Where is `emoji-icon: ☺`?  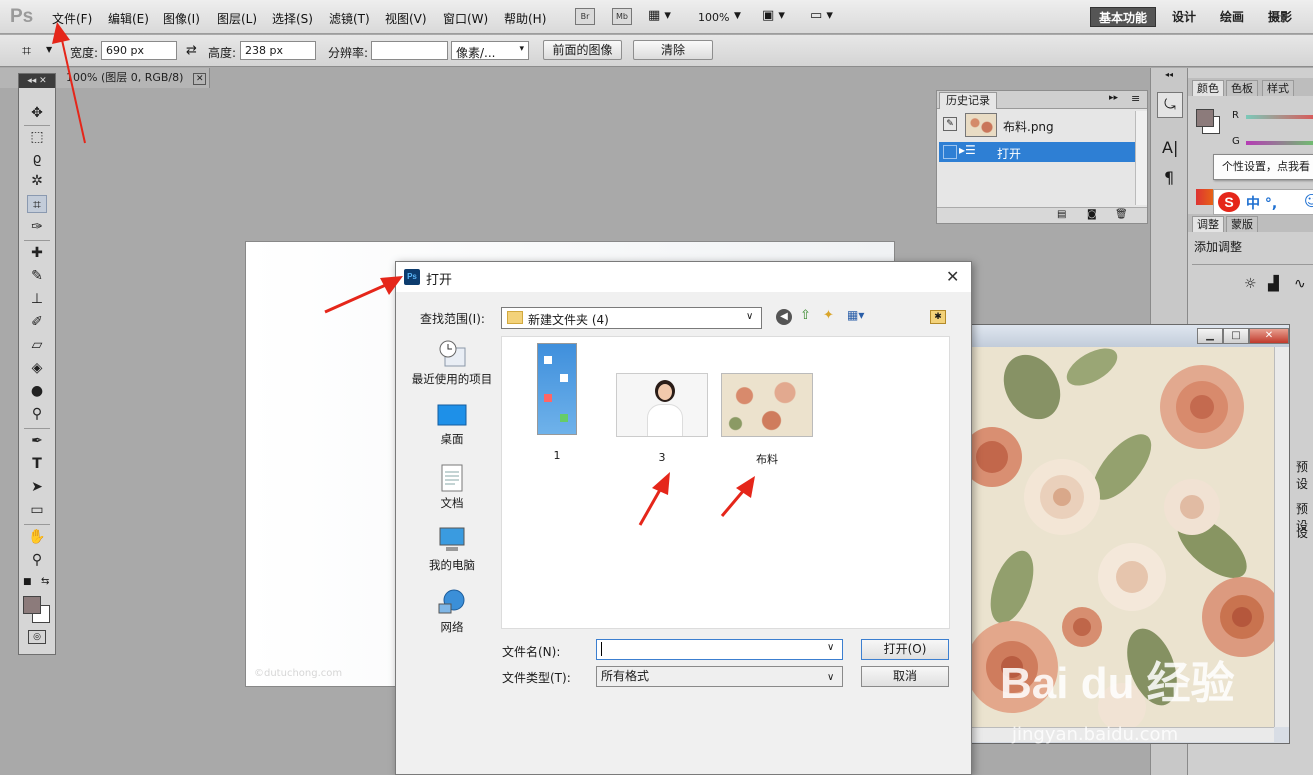
emoji-icon: ☺ is located at coordinates (1308, 201).